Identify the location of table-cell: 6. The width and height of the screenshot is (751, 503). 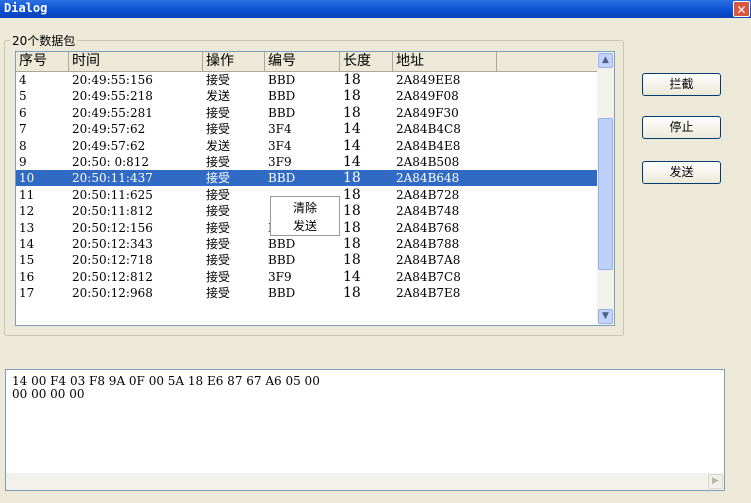
(23, 112).